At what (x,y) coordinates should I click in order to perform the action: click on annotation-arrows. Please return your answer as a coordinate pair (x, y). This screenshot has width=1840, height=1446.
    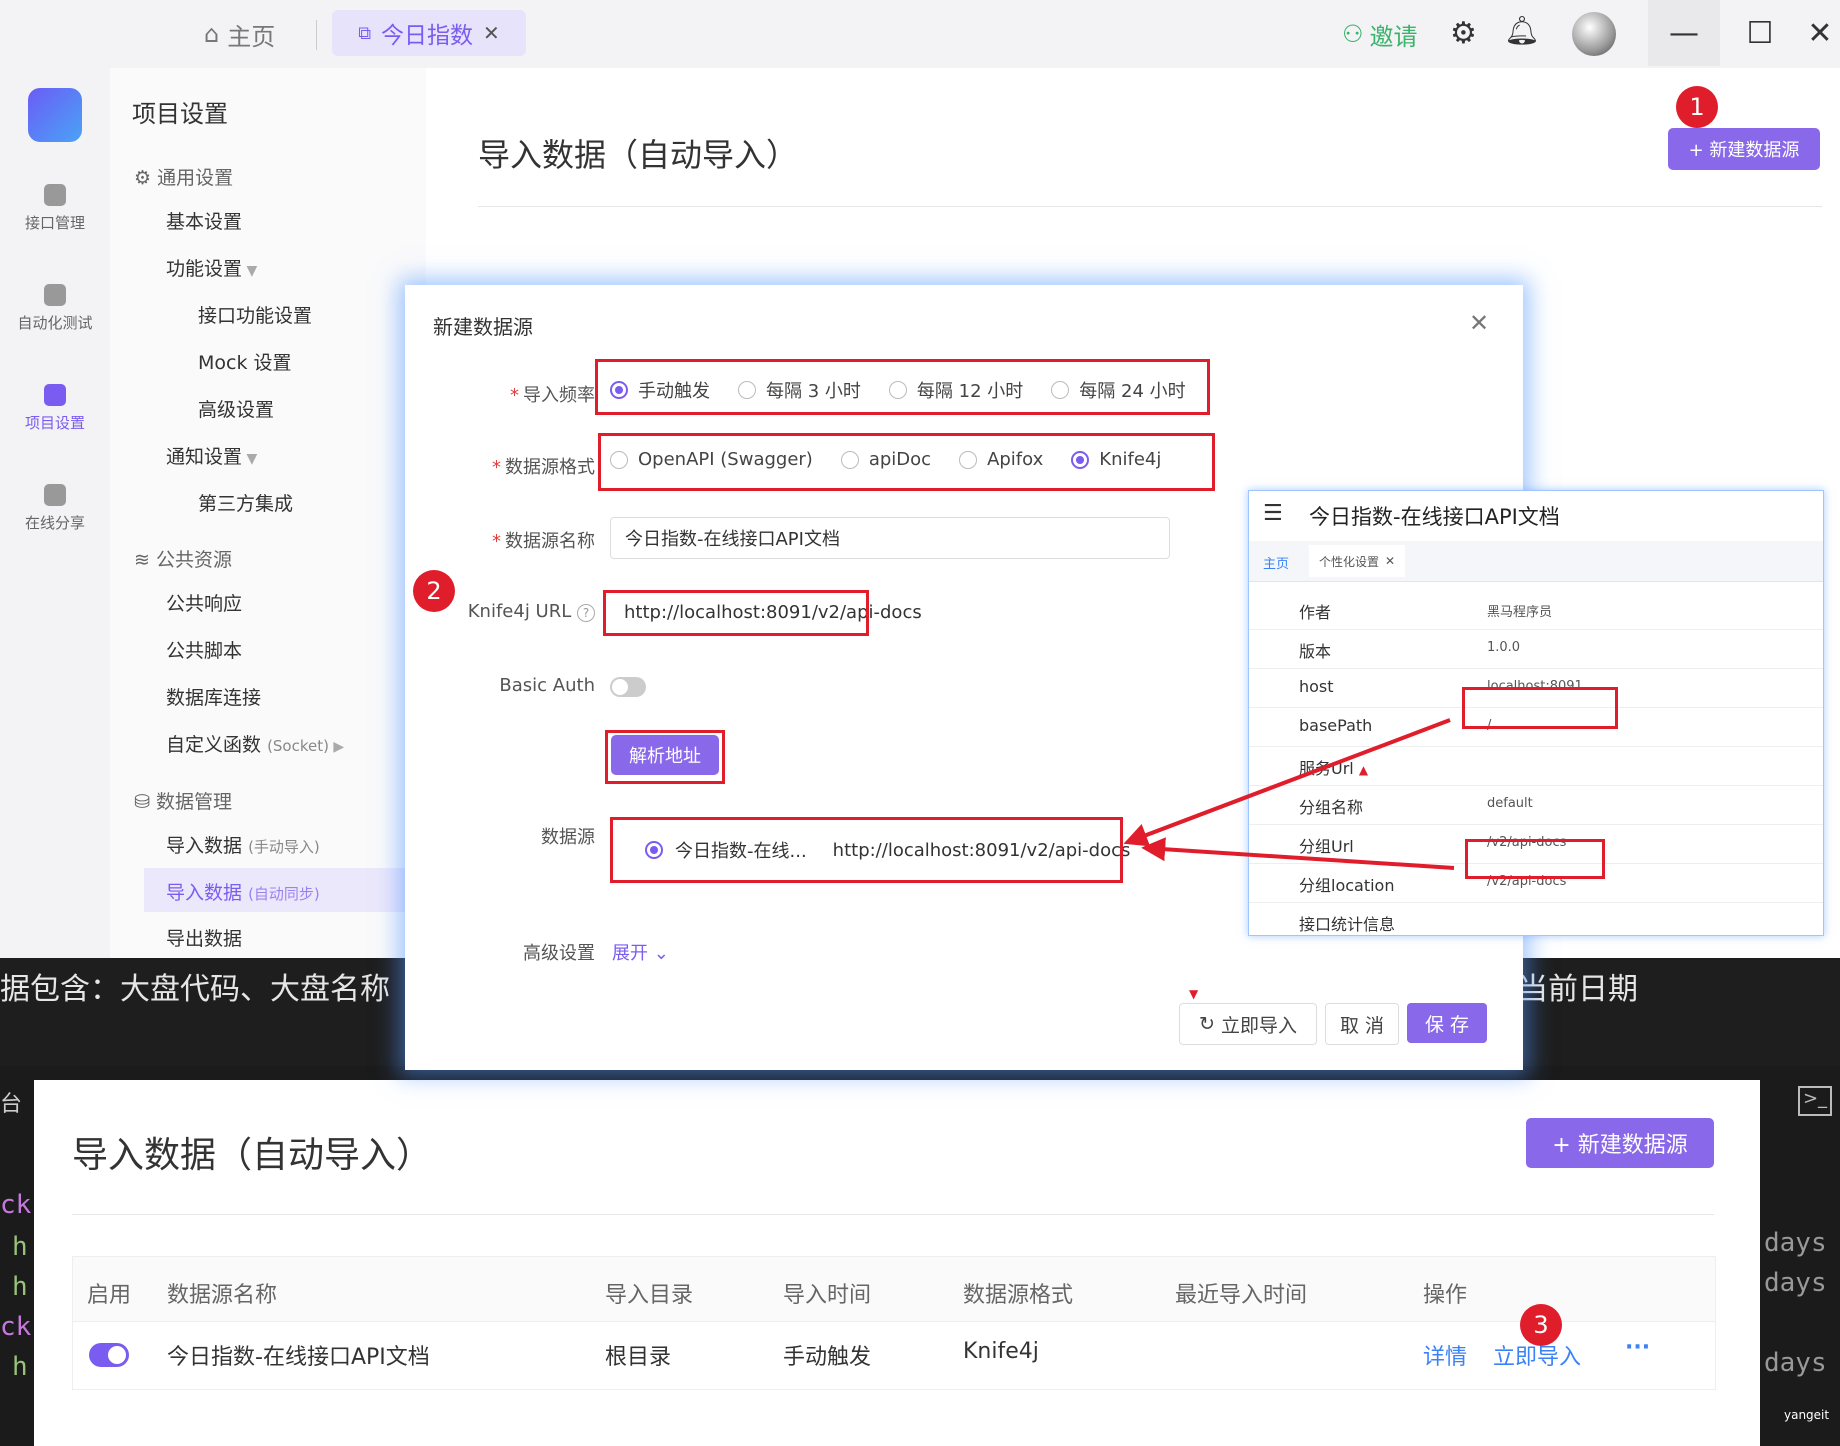
    Looking at the image, I should click on (1289, 794).